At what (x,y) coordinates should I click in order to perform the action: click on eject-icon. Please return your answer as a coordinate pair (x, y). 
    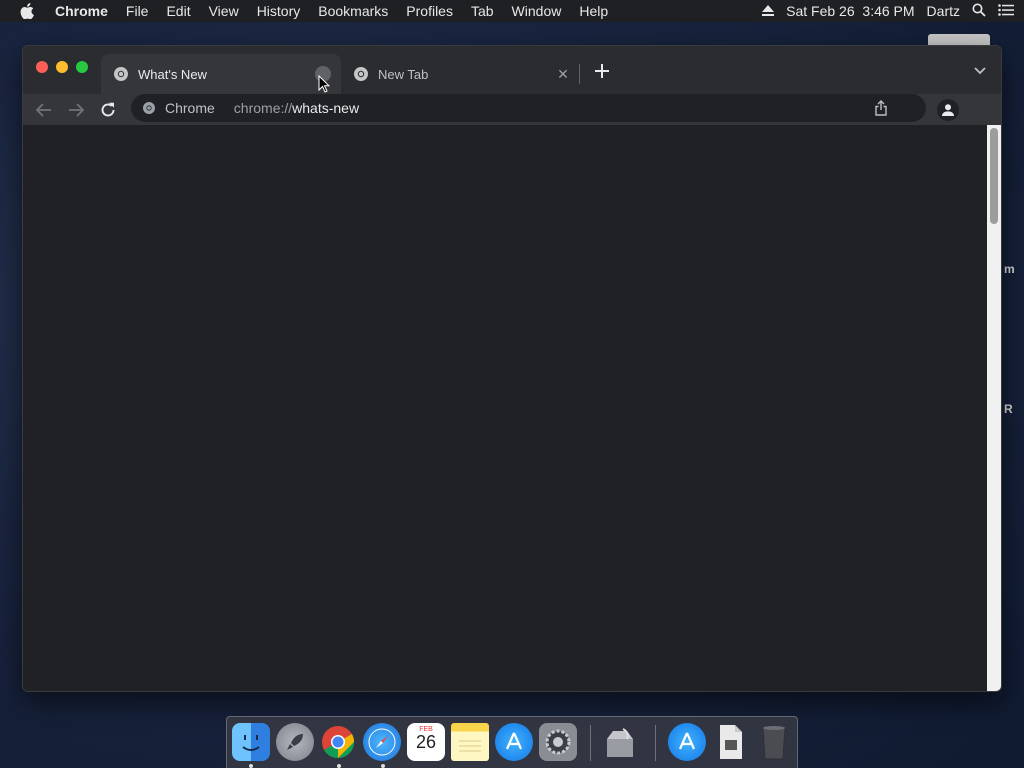
    Looking at the image, I should click on (768, 11).